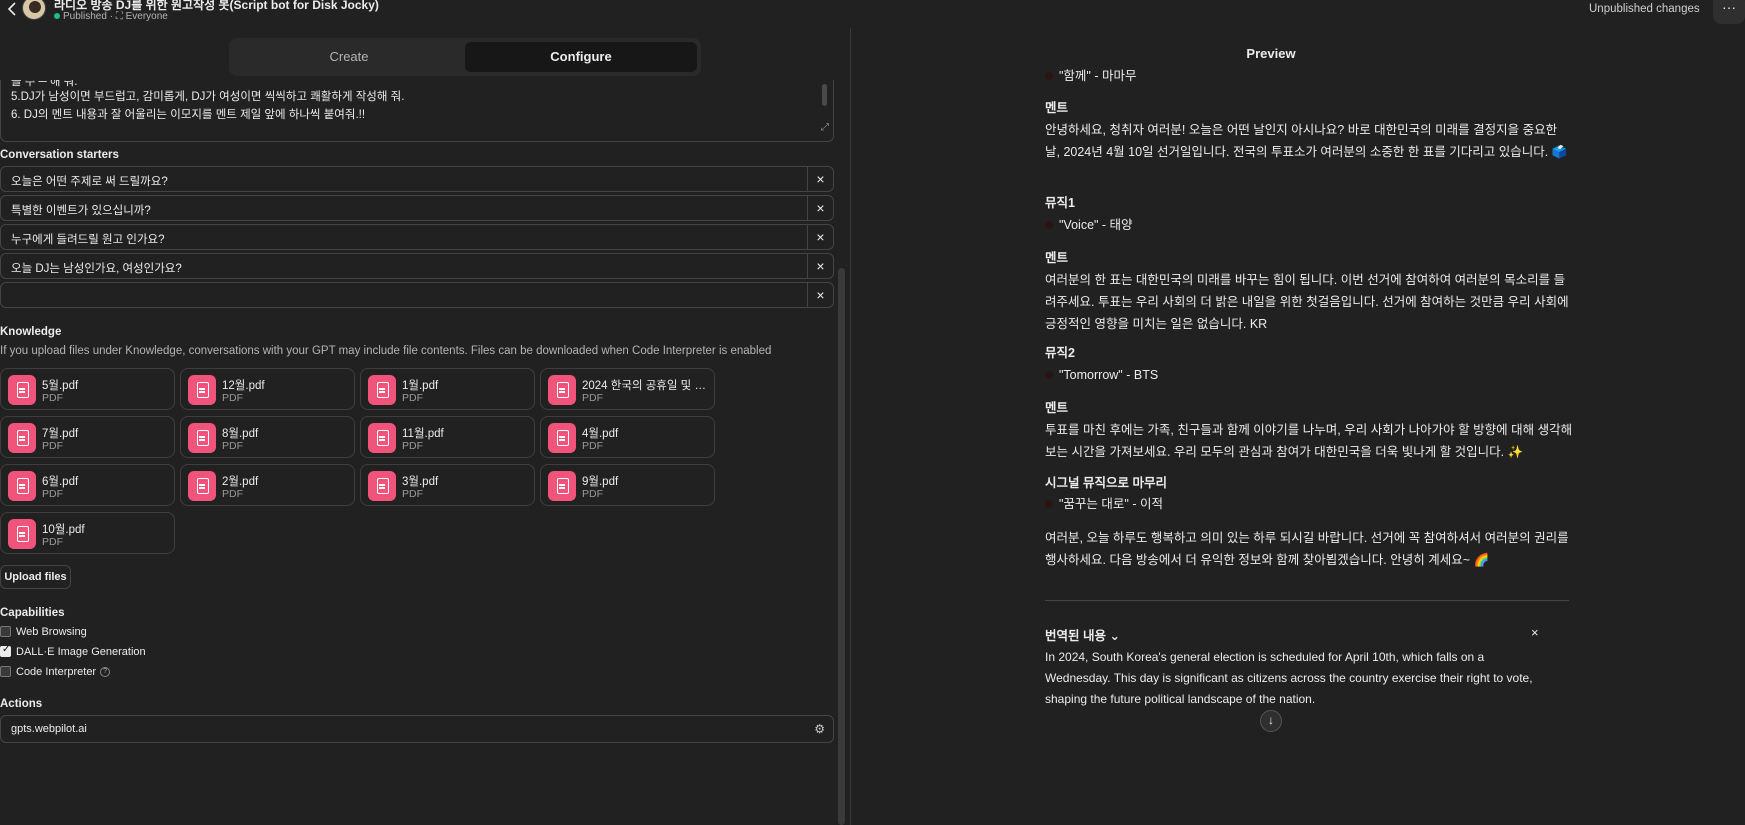 The width and height of the screenshot is (1745, 825). What do you see at coordinates (1307, 600) in the screenshot?
I see `divider` at bounding box center [1307, 600].